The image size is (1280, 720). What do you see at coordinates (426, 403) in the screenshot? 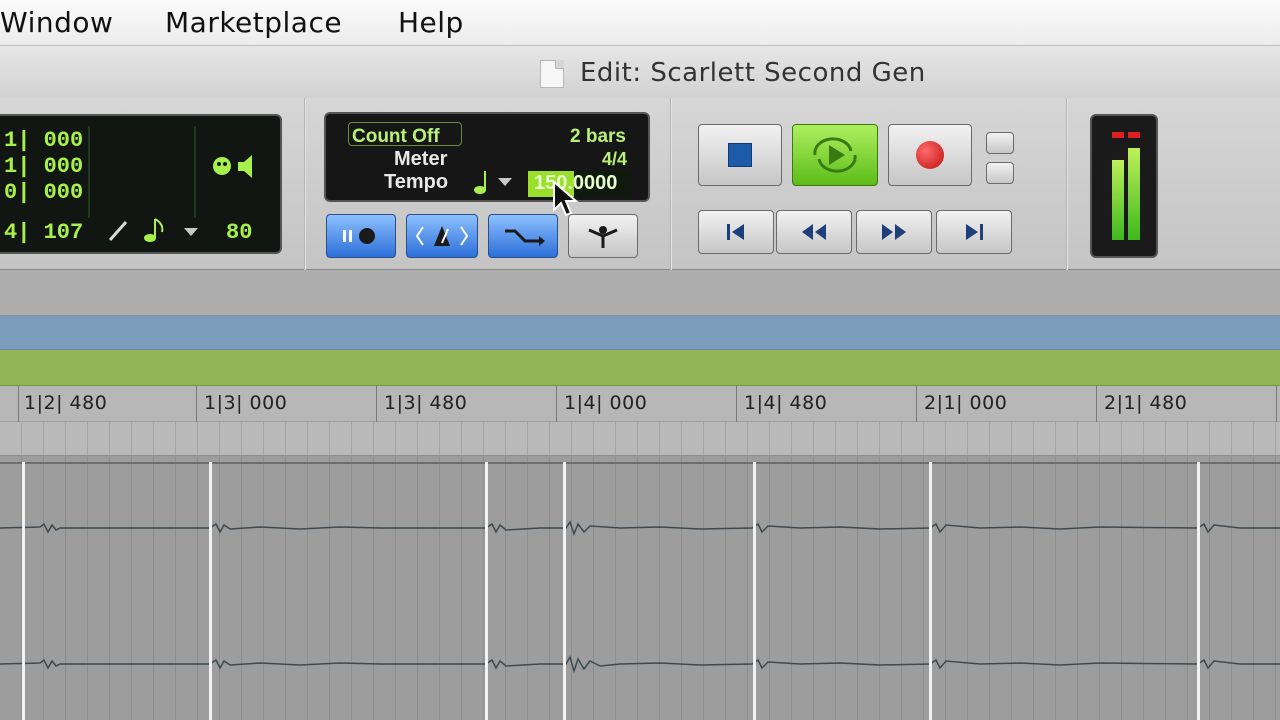
I see `ruler-label: 1|3| 480` at bounding box center [426, 403].